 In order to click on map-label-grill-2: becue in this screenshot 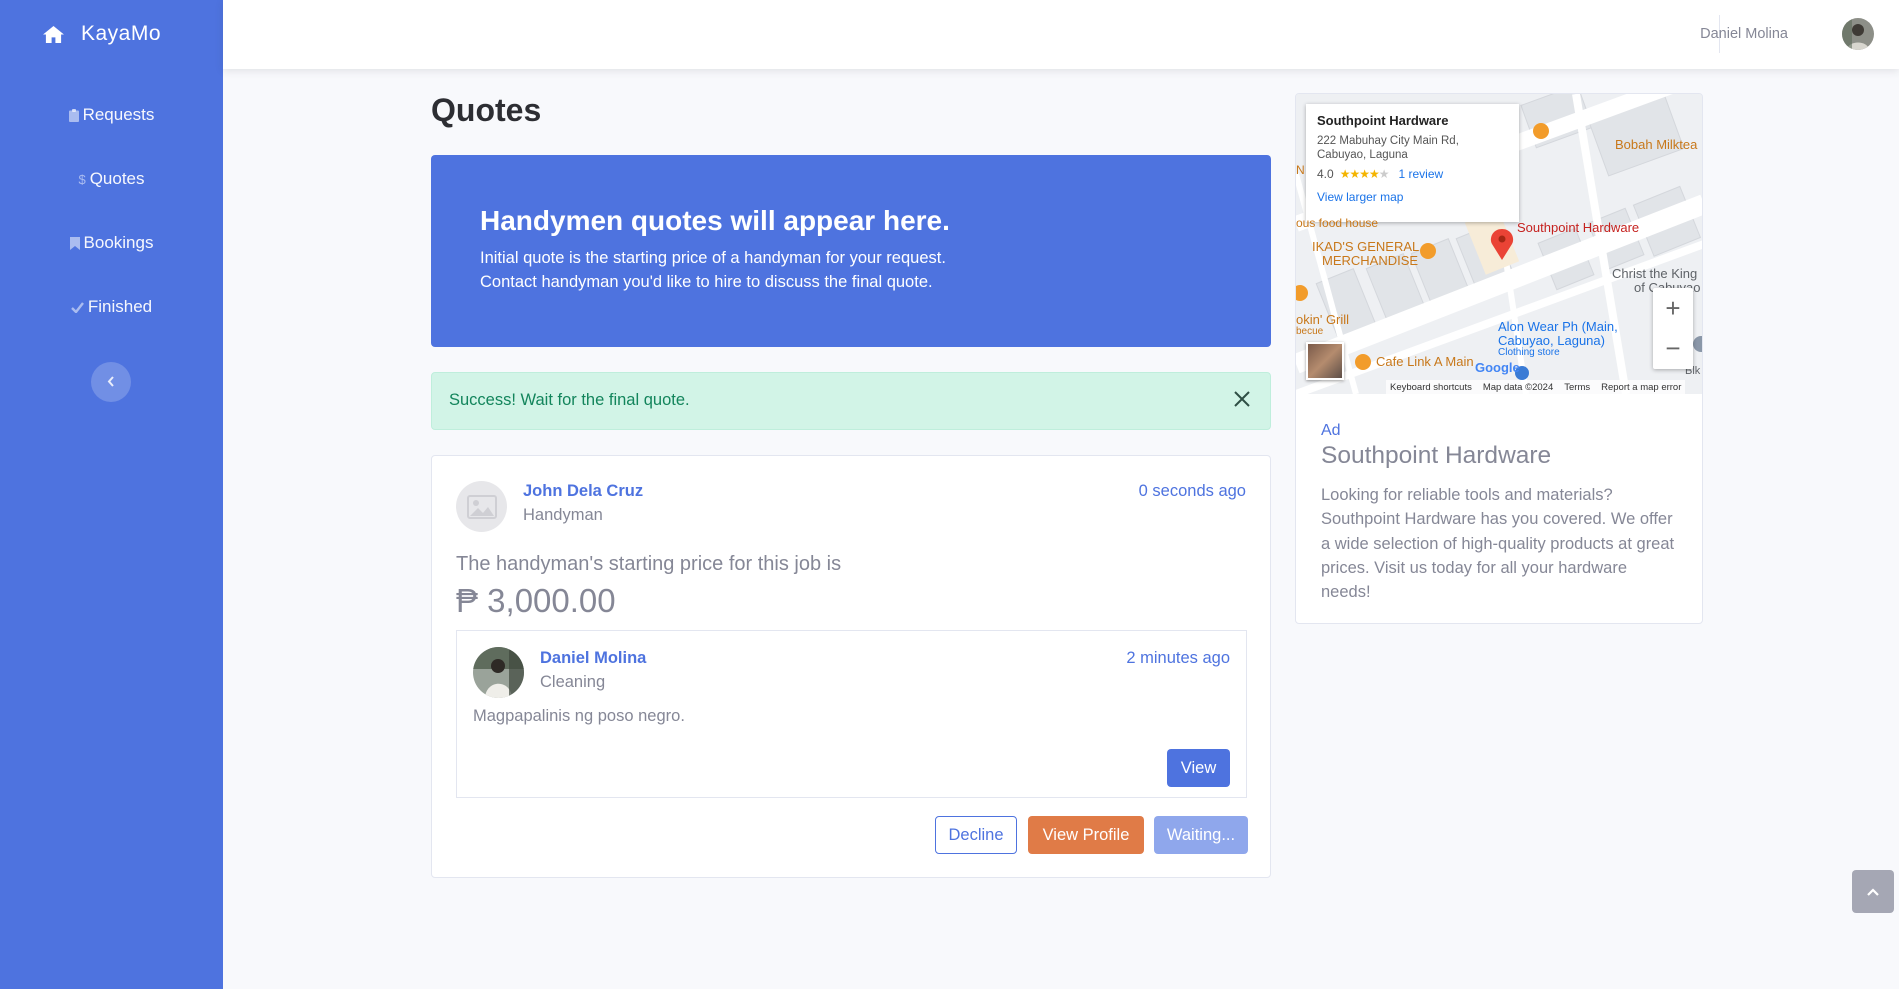, I will do `click(1310, 331)`.